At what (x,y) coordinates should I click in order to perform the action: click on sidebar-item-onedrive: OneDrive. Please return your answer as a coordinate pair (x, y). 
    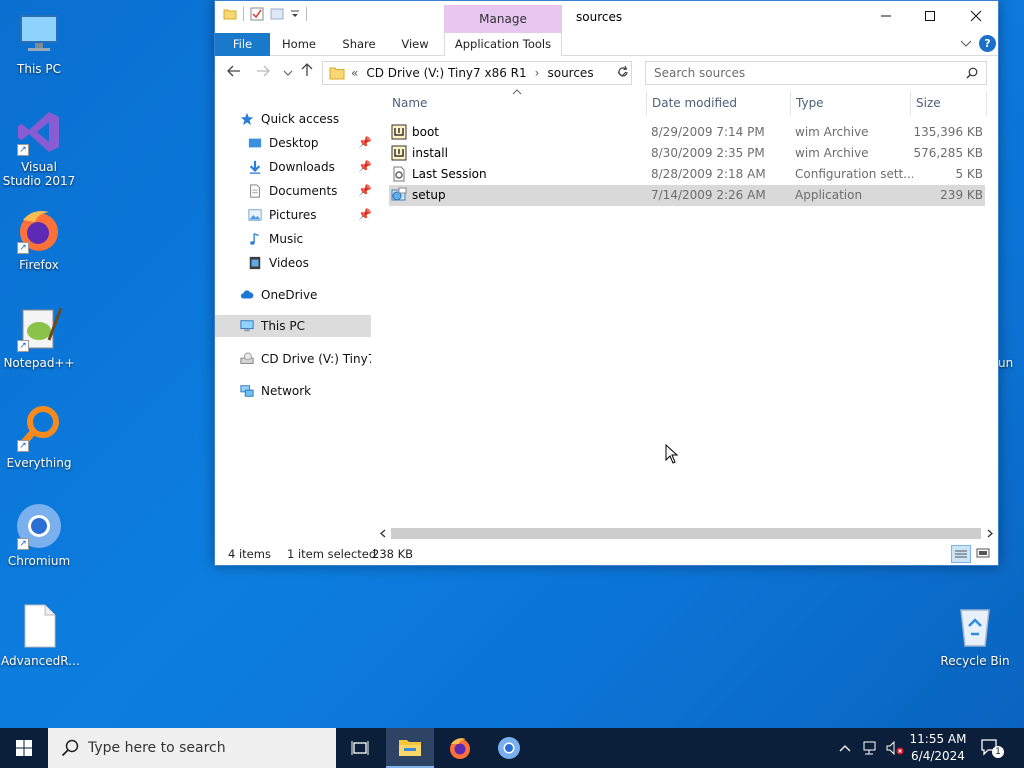
    Looking at the image, I should click on (293, 295).